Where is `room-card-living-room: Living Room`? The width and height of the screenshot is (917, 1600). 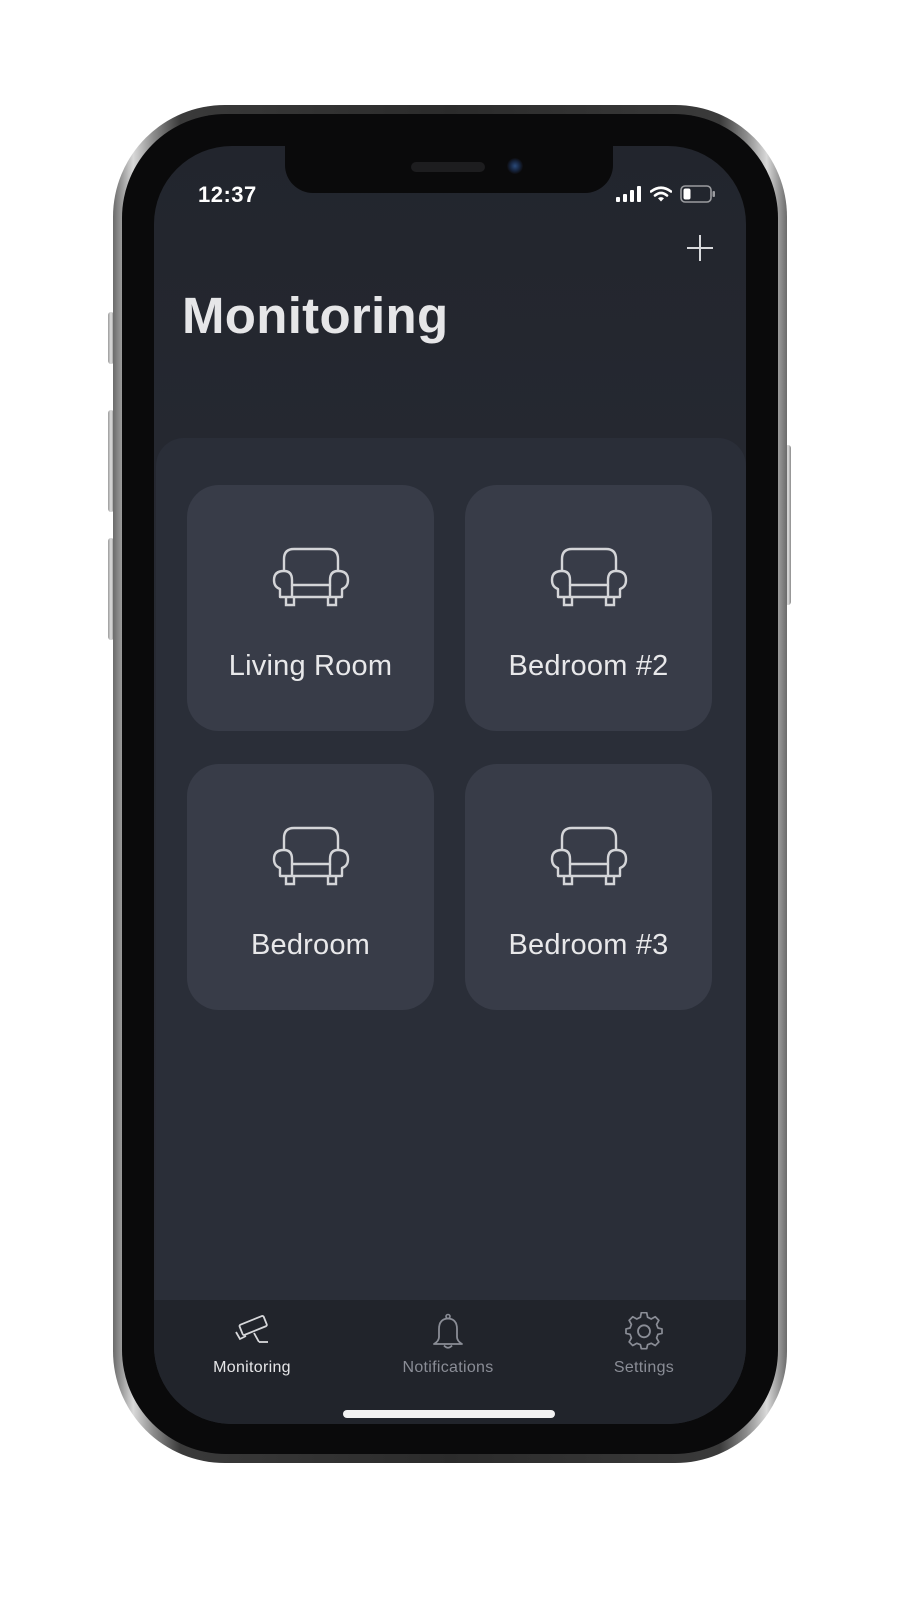 room-card-living-room: Living Room is located at coordinates (310, 608).